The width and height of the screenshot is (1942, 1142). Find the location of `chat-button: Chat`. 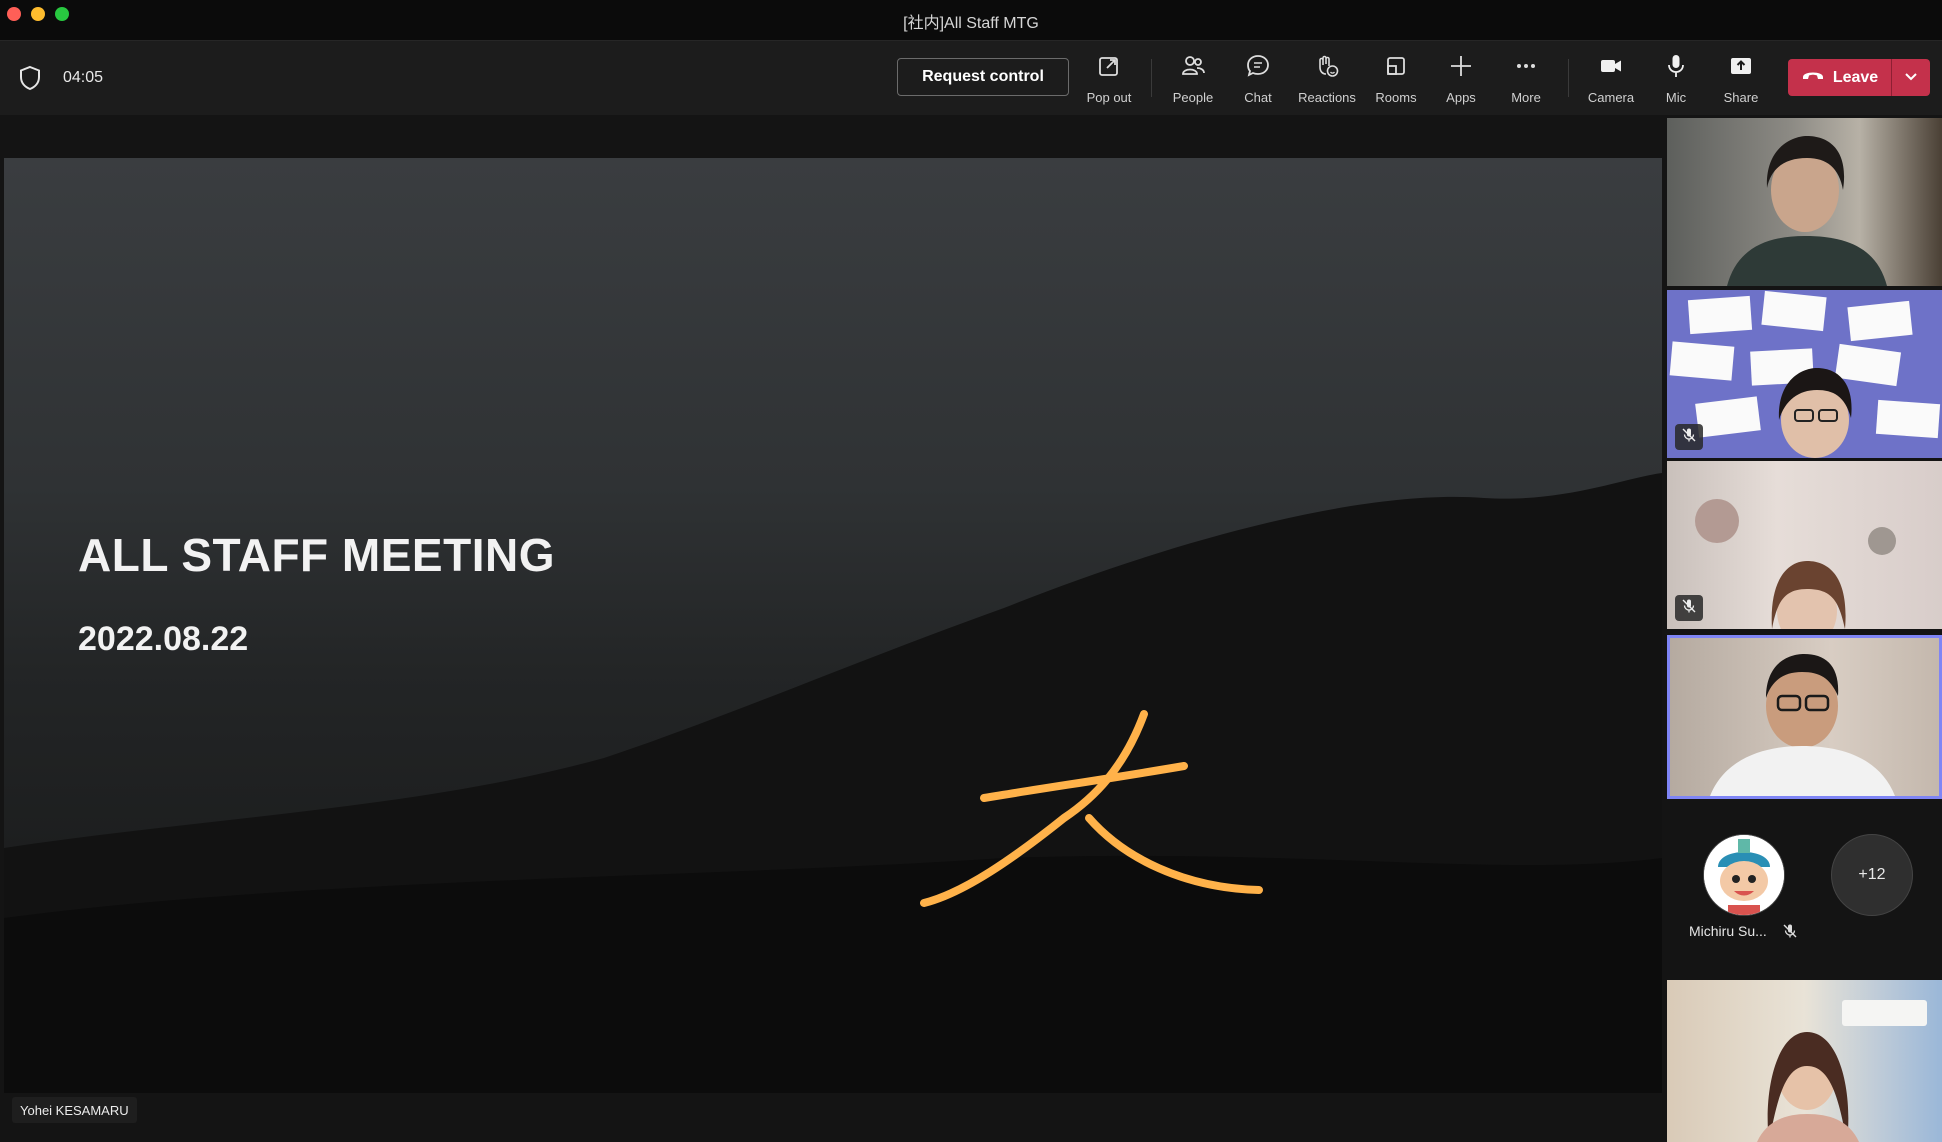

chat-button: Chat is located at coordinates (1258, 81).